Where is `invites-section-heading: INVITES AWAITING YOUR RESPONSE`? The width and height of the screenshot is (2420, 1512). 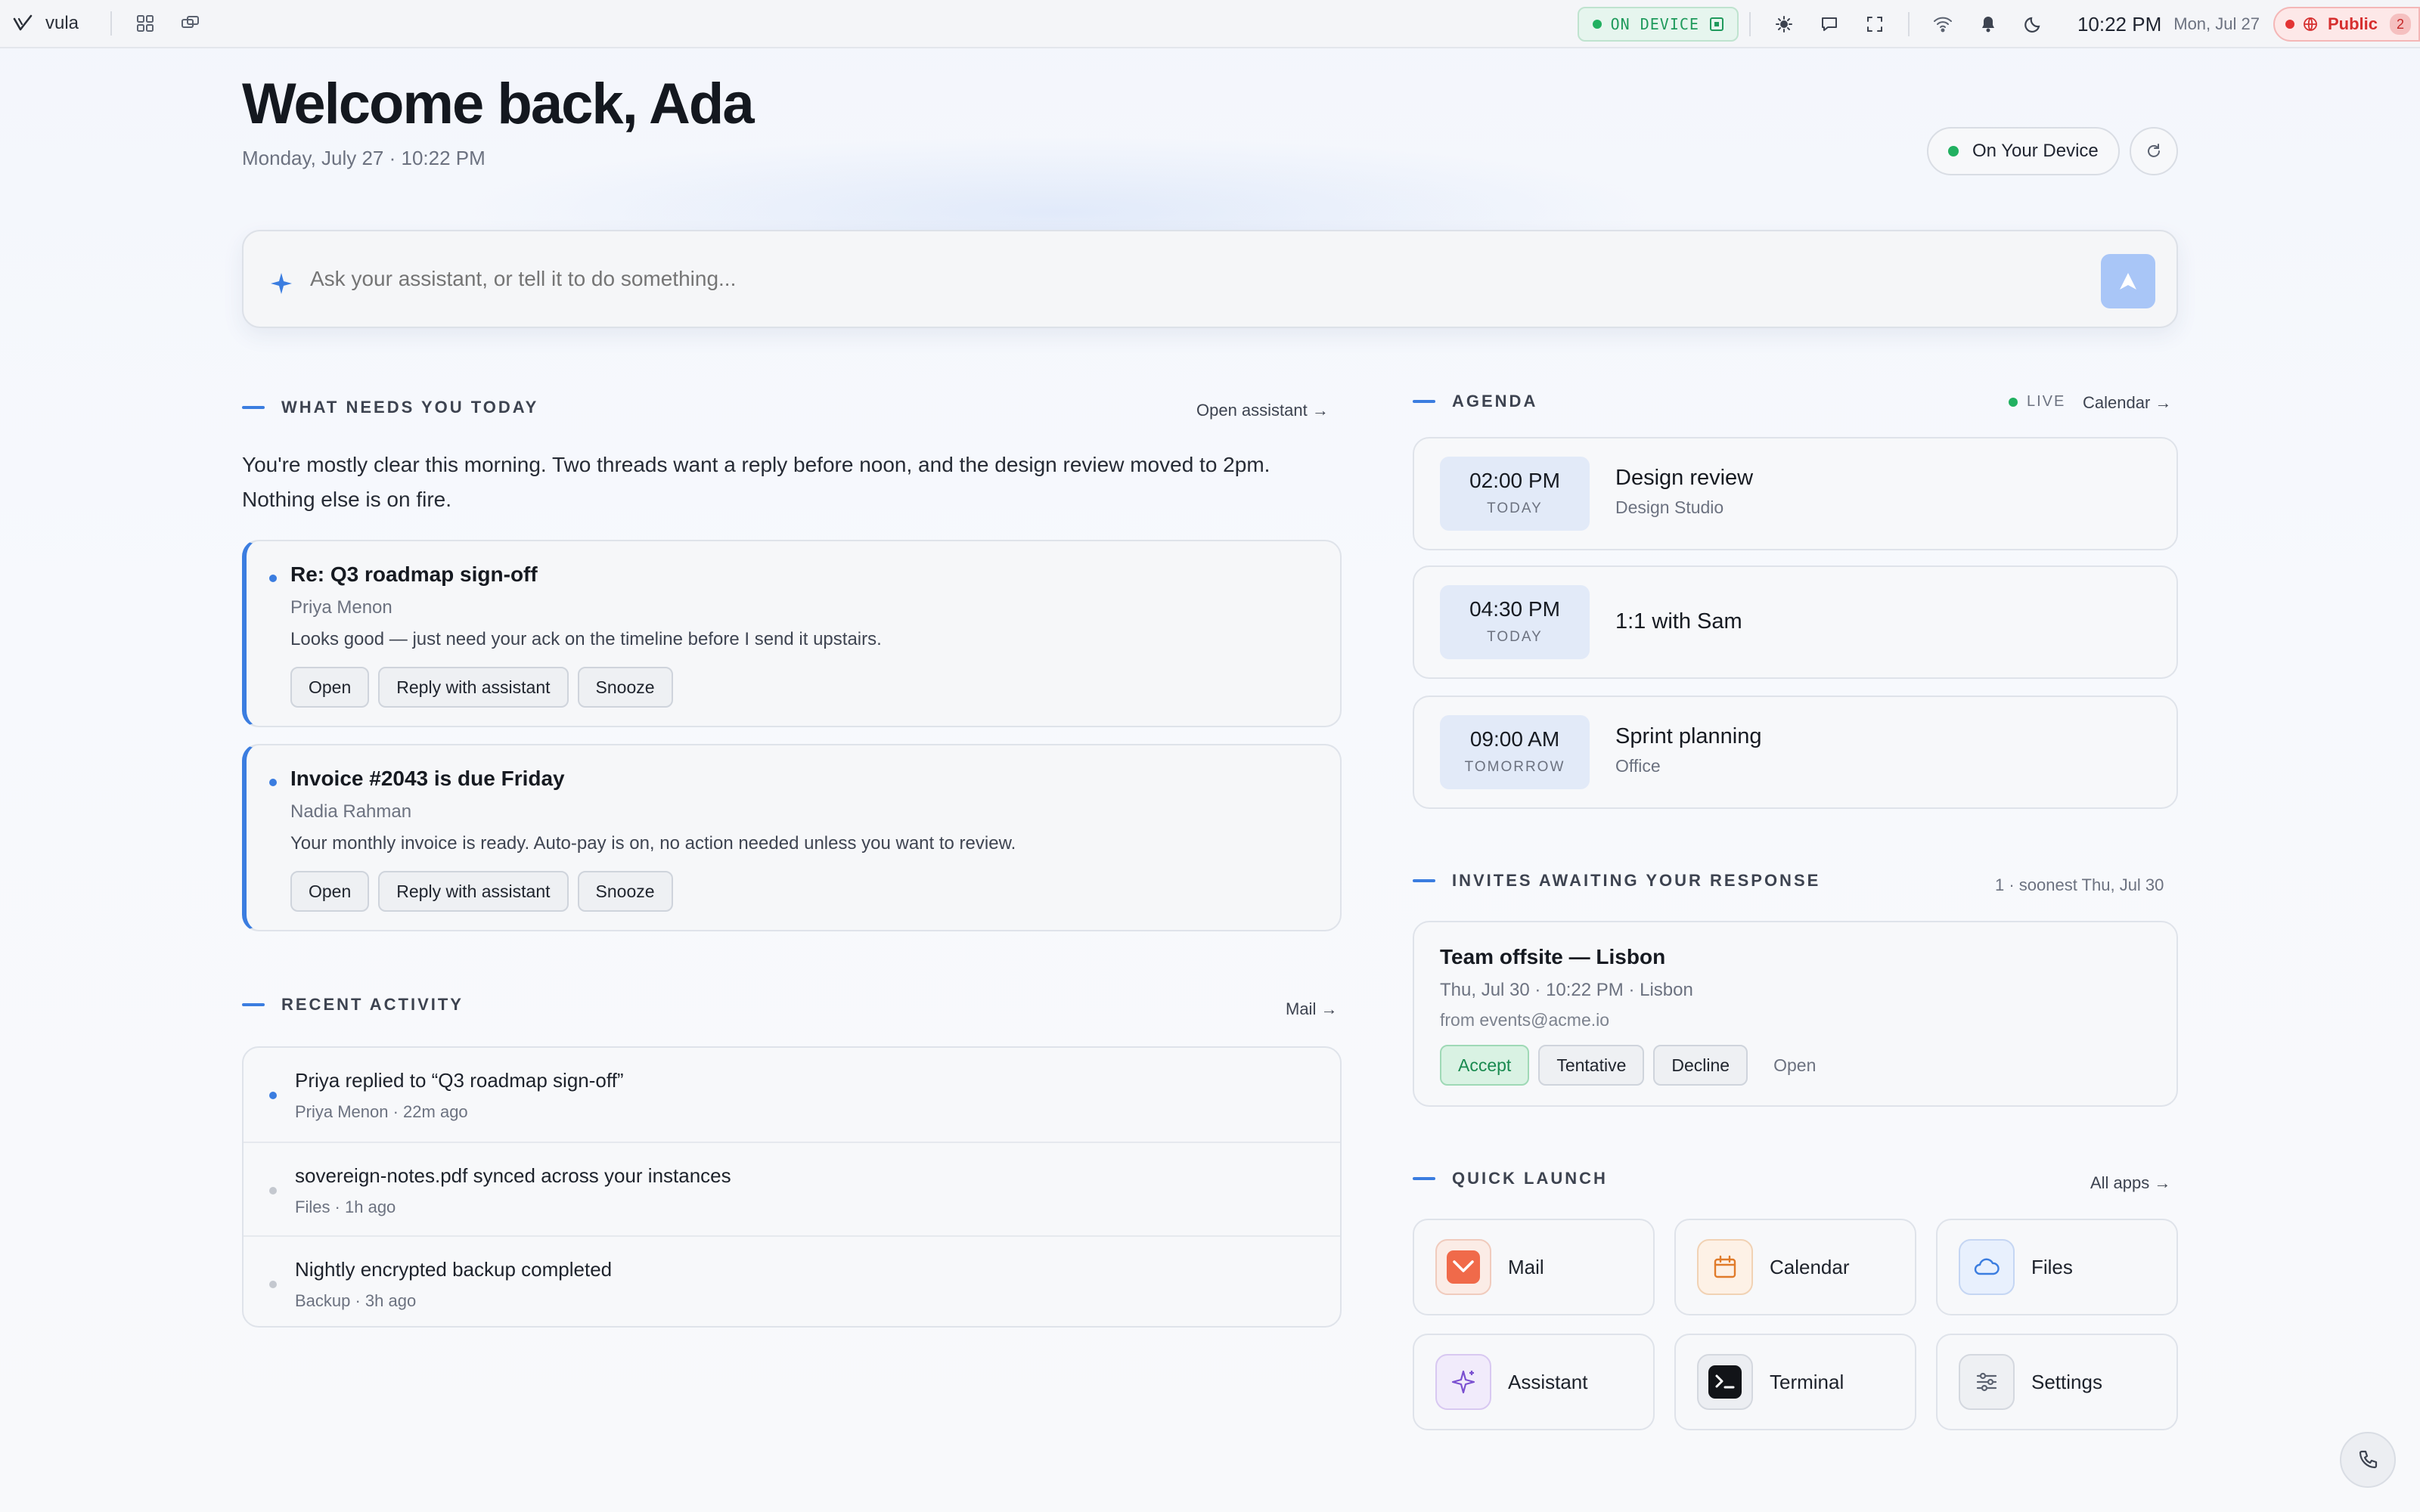
invites-section-heading: INVITES AWAITING YOUR RESPONSE is located at coordinates (1616, 881).